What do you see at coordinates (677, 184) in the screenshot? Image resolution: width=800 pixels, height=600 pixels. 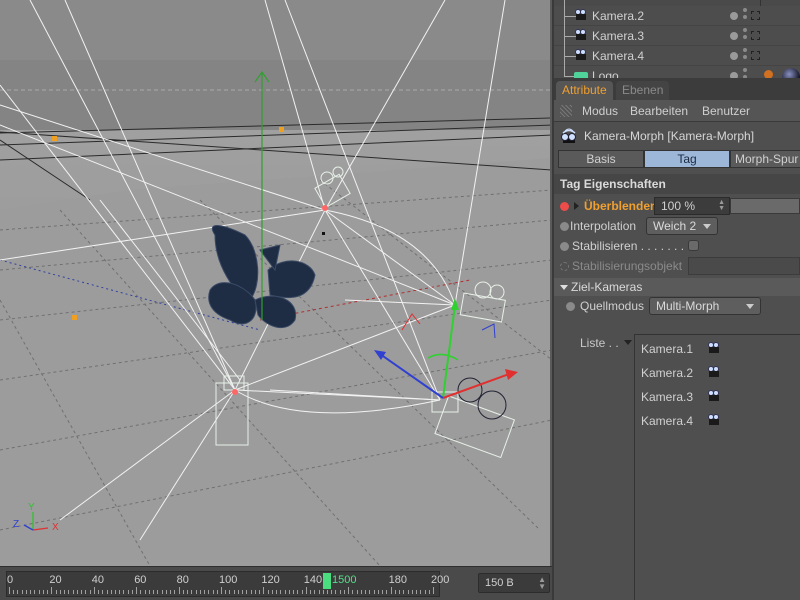 I see `section-title: Tag Eigenschaften` at bounding box center [677, 184].